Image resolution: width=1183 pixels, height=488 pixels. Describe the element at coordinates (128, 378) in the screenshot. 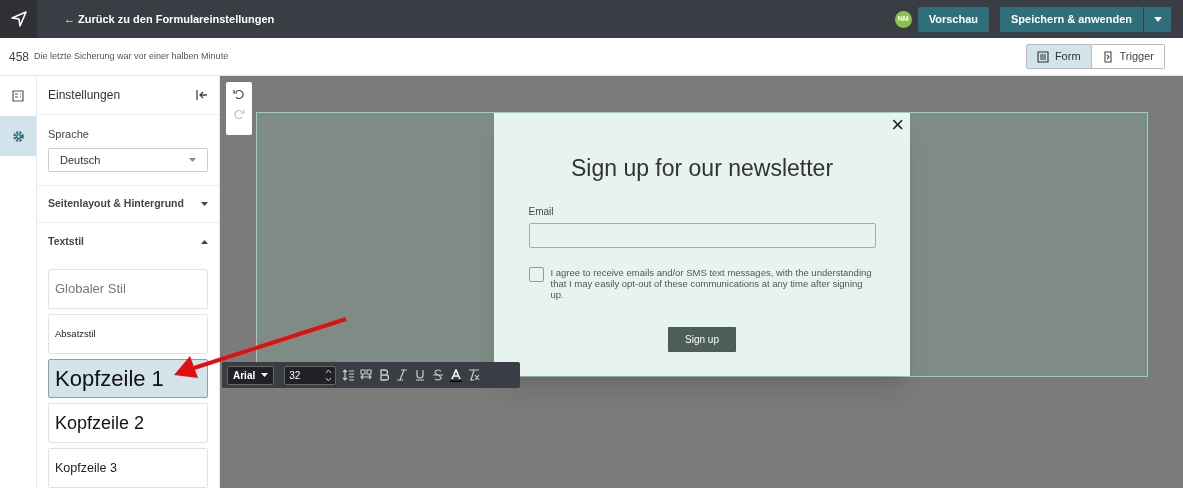

I see `text-style-option: Kopfzeile 1` at that location.